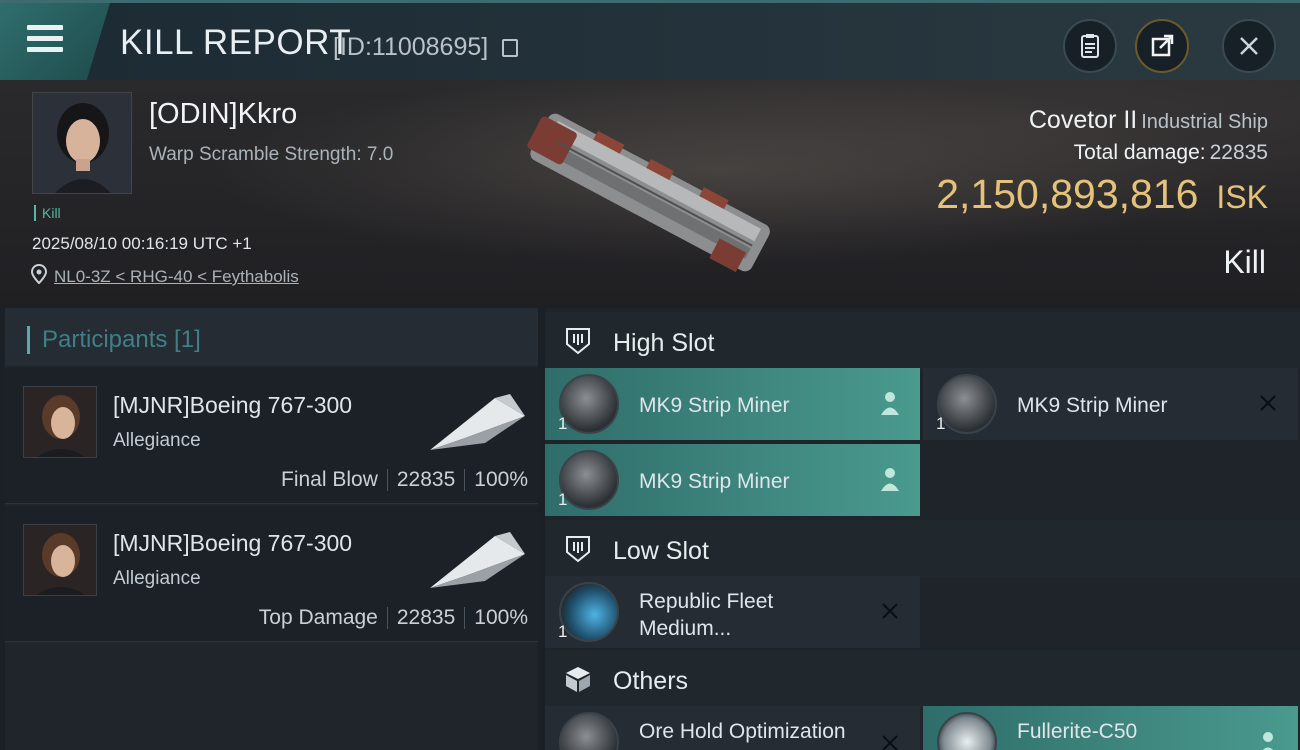 Image resolution: width=1300 pixels, height=750 pixels. What do you see at coordinates (1083, 120) in the screenshot?
I see `ship-name-text: Covetor II` at bounding box center [1083, 120].